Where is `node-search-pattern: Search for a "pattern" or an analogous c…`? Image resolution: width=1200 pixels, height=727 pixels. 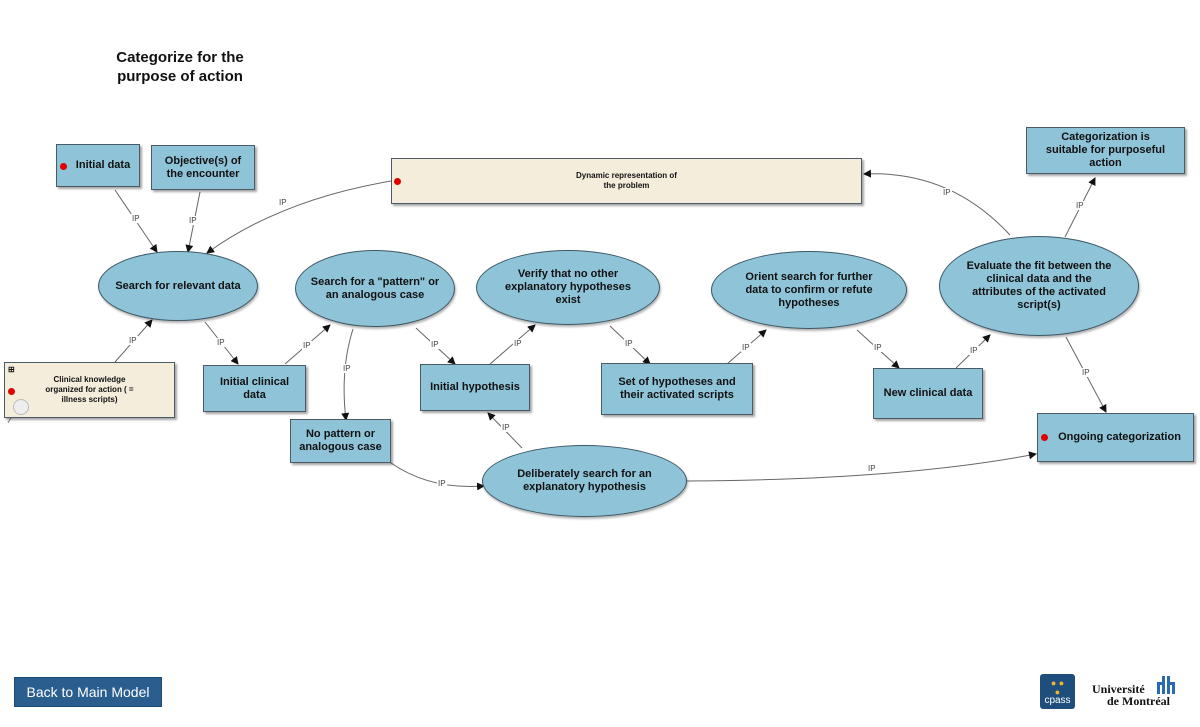 node-search-pattern: Search for a "pattern" or an analogous c… is located at coordinates (375, 288).